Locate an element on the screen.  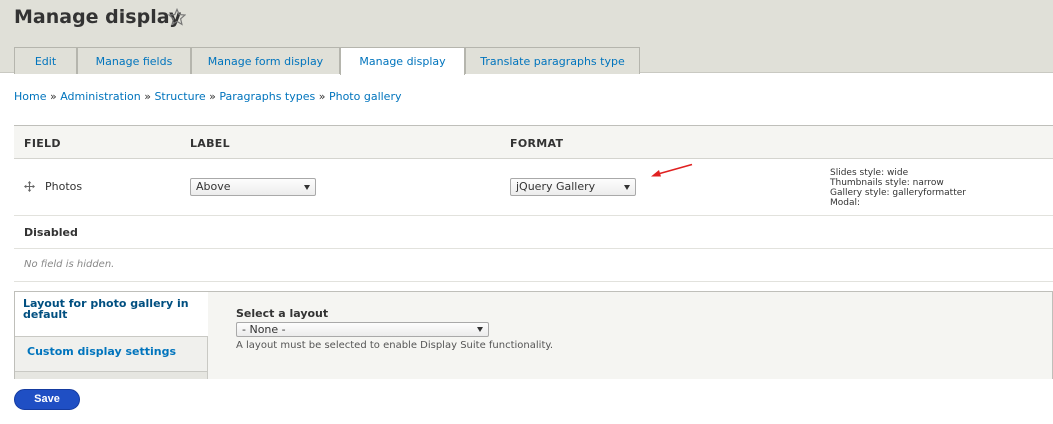
vertical-tab-layout: Layout for photo gallery in default is located at coordinates (111, 314).